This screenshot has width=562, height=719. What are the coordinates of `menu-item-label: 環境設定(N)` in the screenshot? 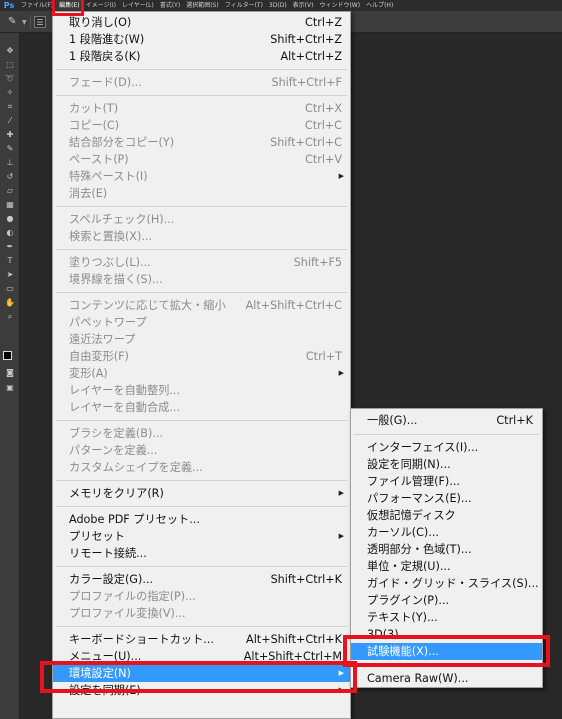 It's located at (100, 673).